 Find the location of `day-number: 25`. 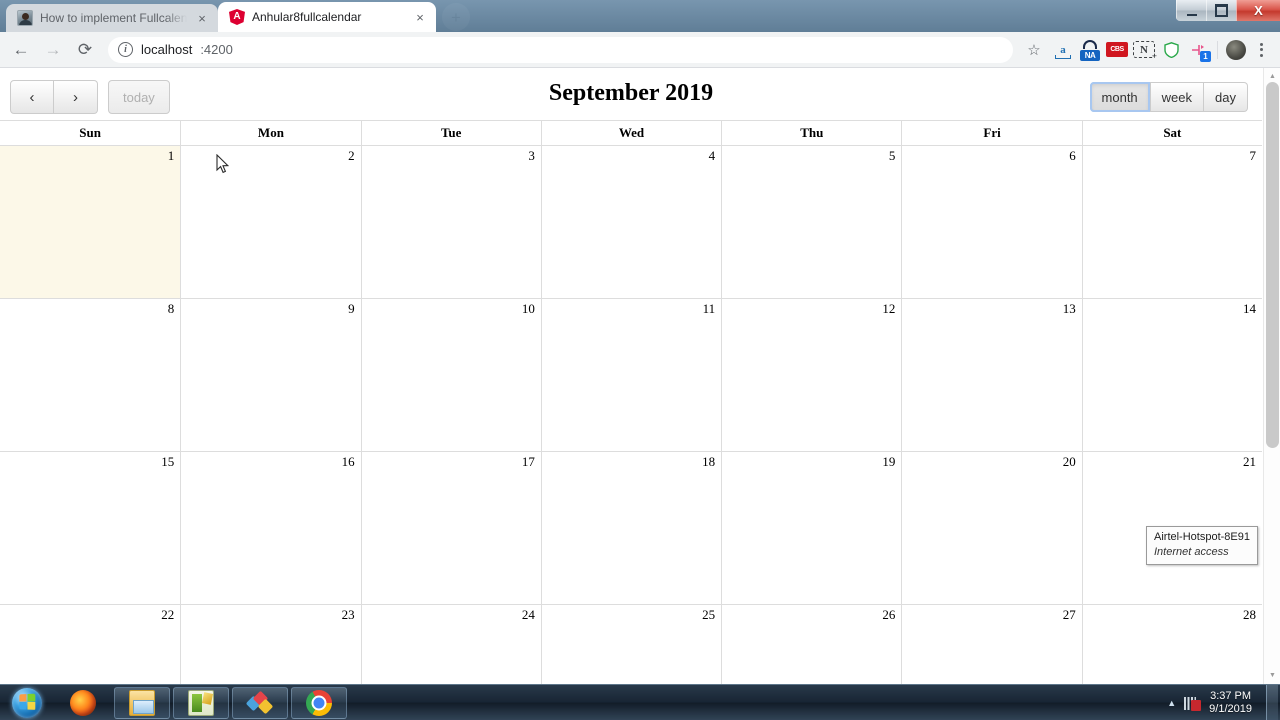

day-number: 25 is located at coordinates (709, 614).